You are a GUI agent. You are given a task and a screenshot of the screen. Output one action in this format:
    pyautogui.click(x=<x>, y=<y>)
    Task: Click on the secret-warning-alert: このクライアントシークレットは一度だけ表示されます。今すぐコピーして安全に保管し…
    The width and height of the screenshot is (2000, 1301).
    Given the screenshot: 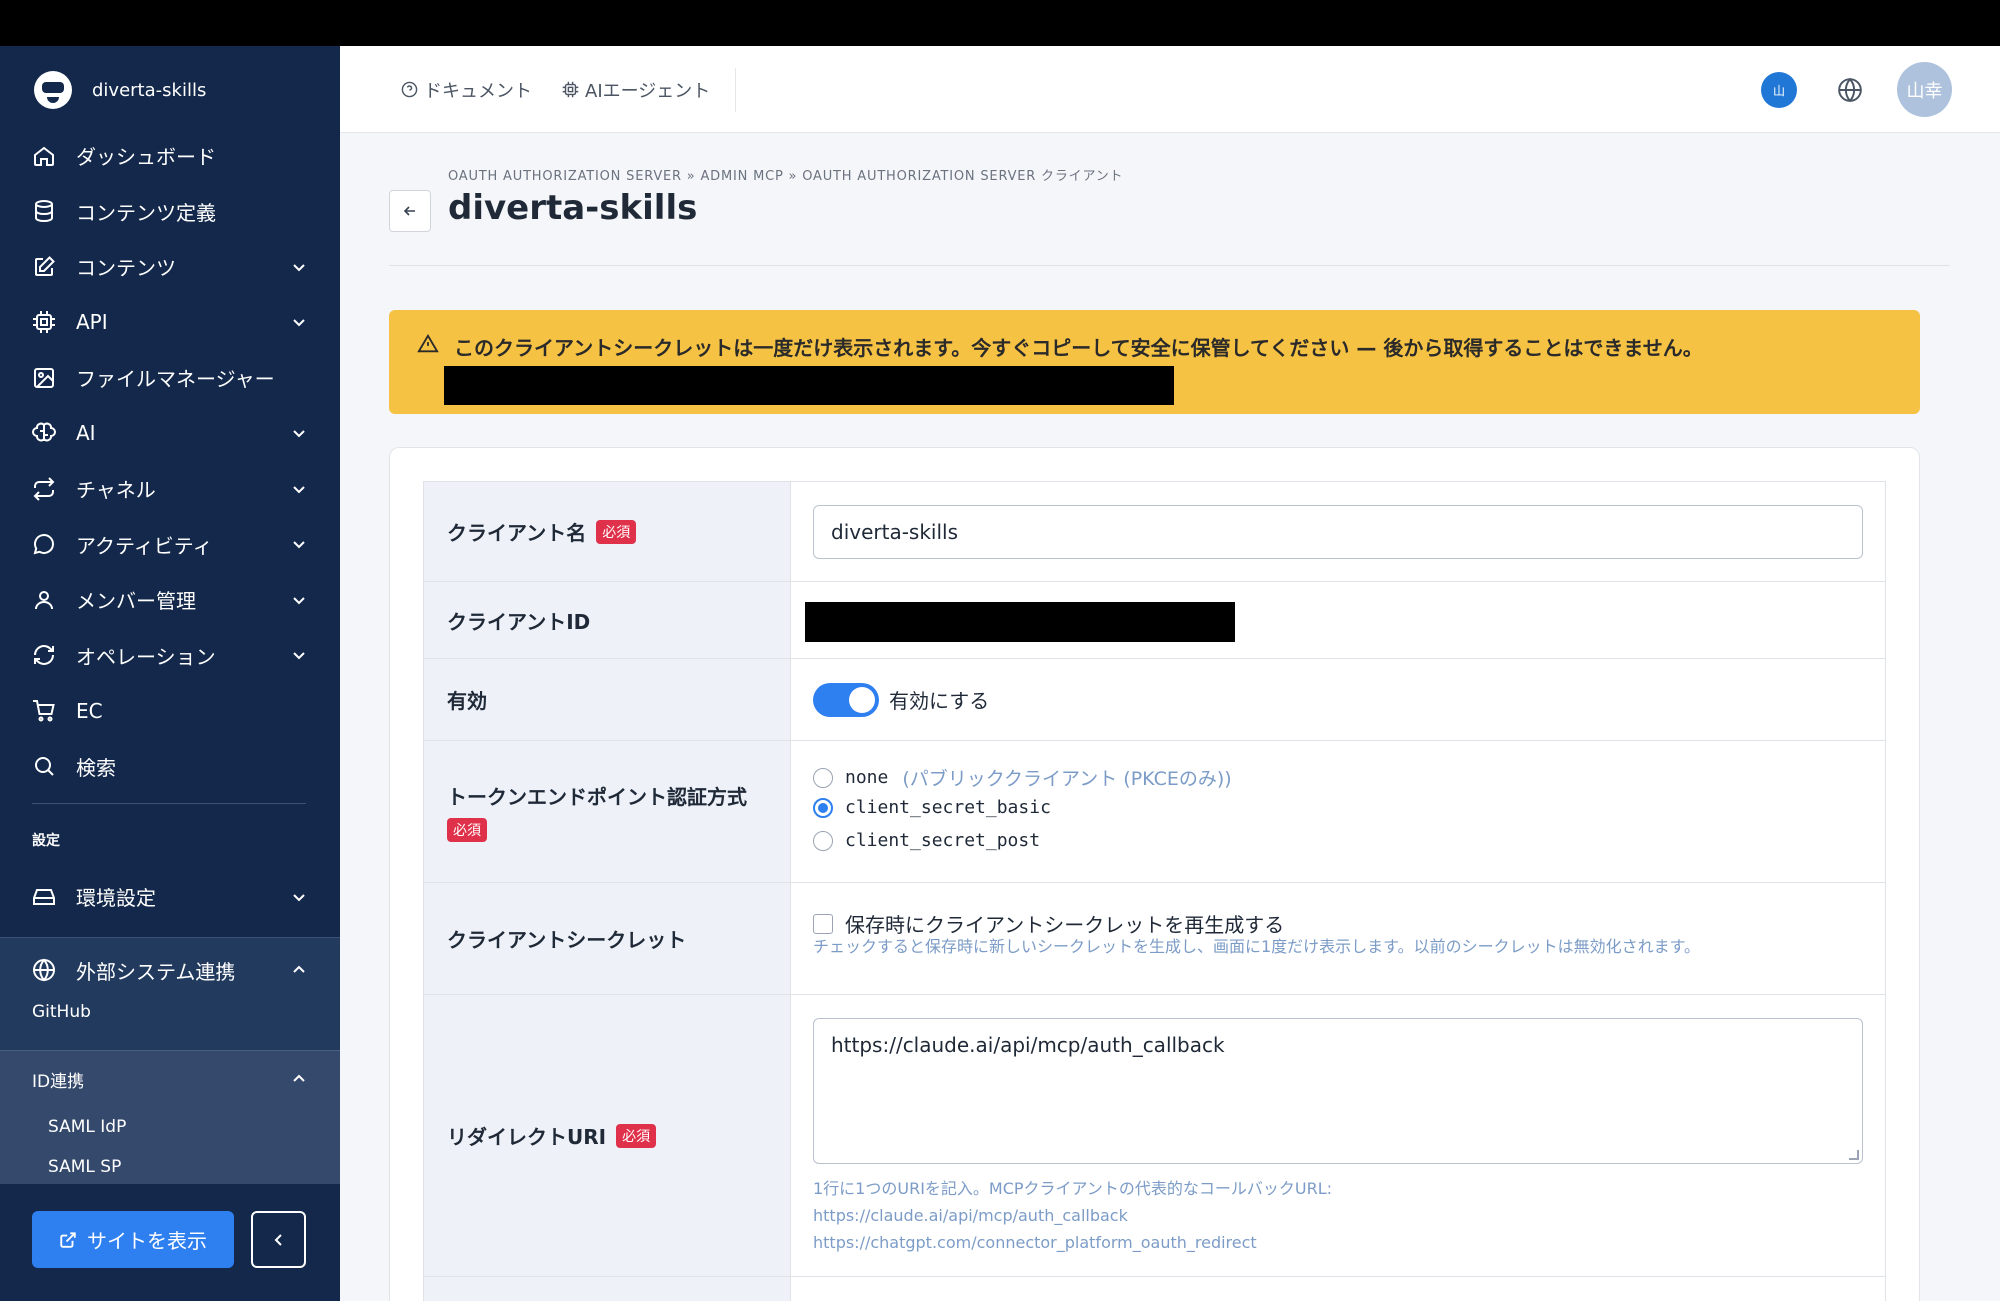 What is the action you would take?
    pyautogui.click(x=1154, y=362)
    